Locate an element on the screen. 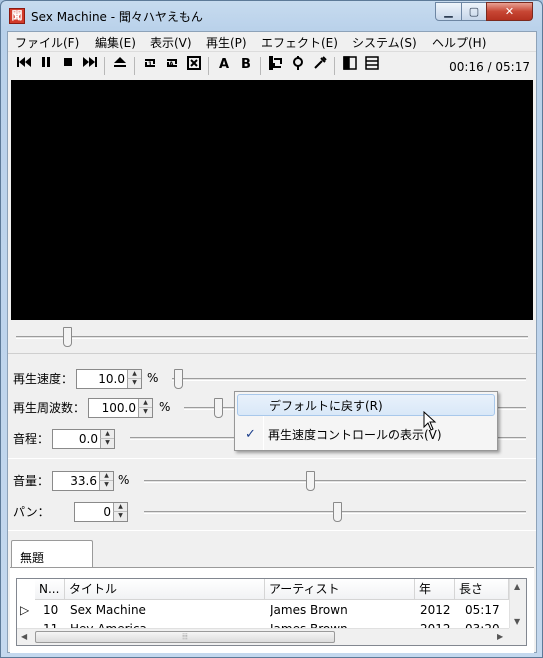 The height and width of the screenshot is (658, 543). mouse-cursor-icon is located at coordinates (430, 421).